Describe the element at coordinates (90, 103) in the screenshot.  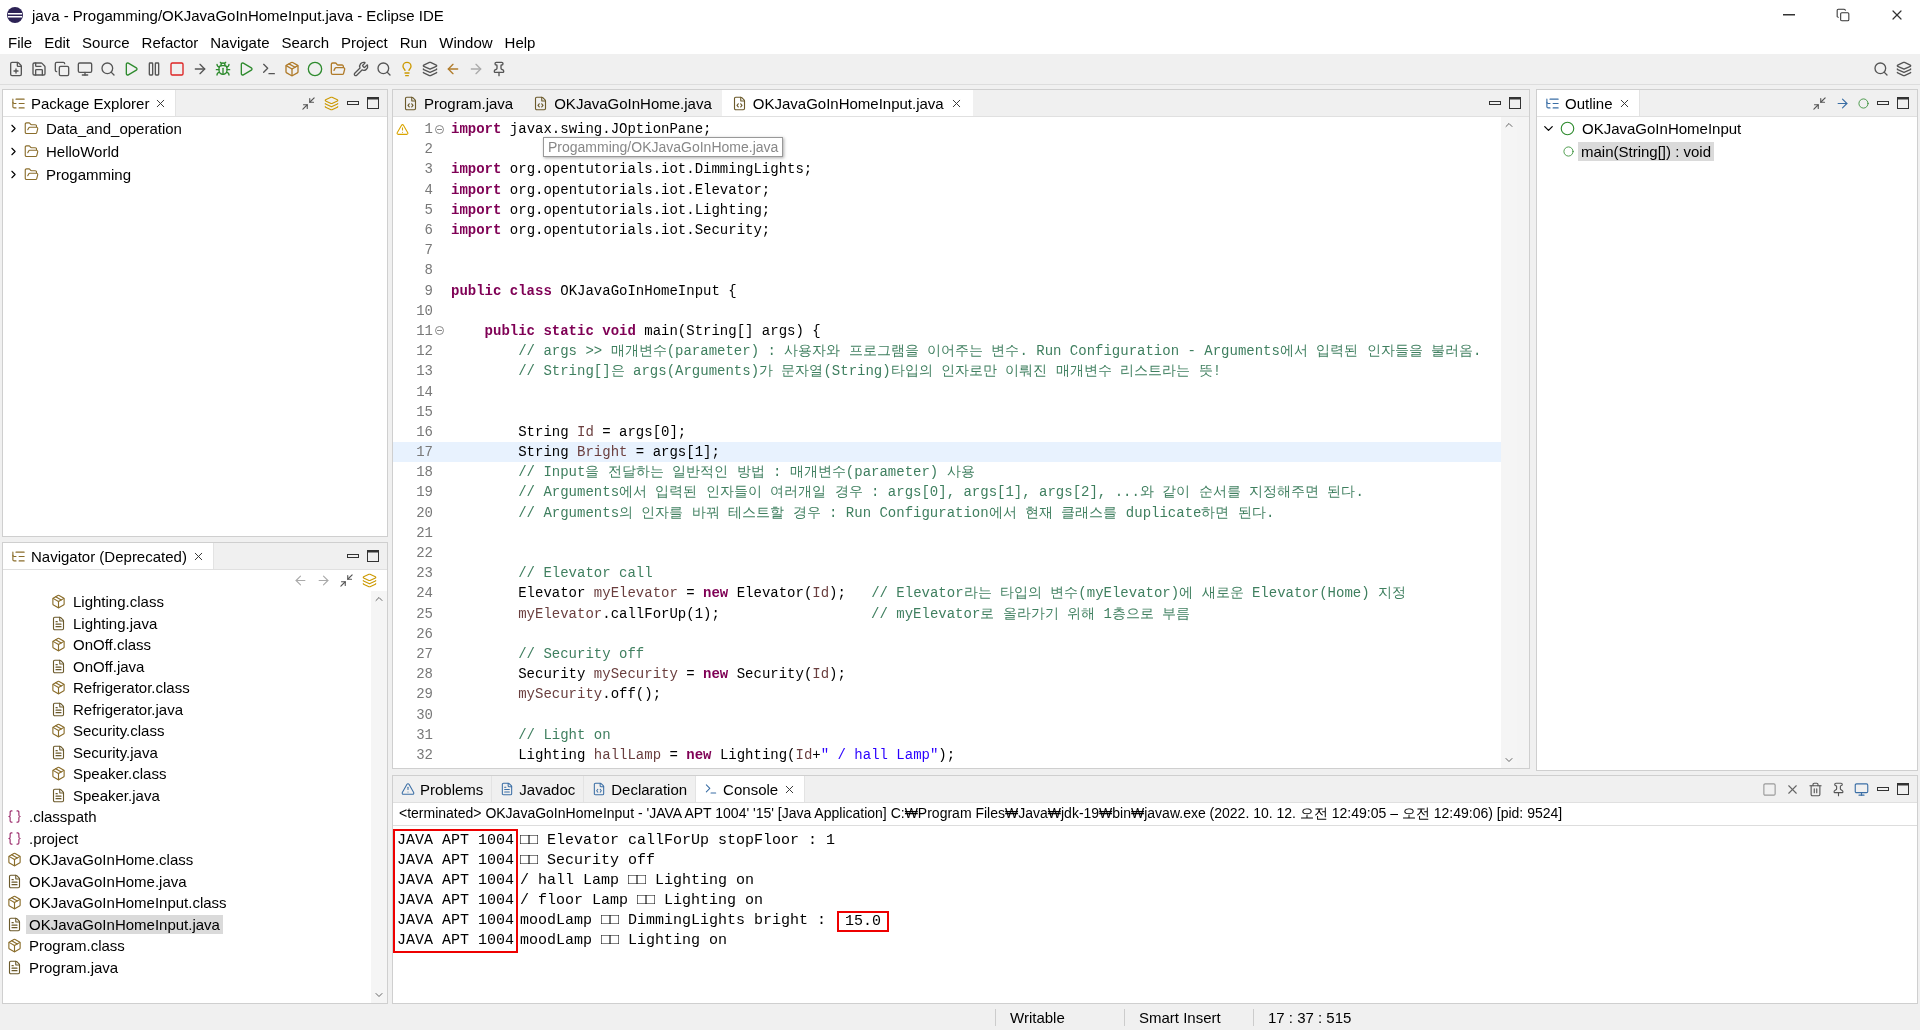
I see `view-tab: Package Explorer` at that location.